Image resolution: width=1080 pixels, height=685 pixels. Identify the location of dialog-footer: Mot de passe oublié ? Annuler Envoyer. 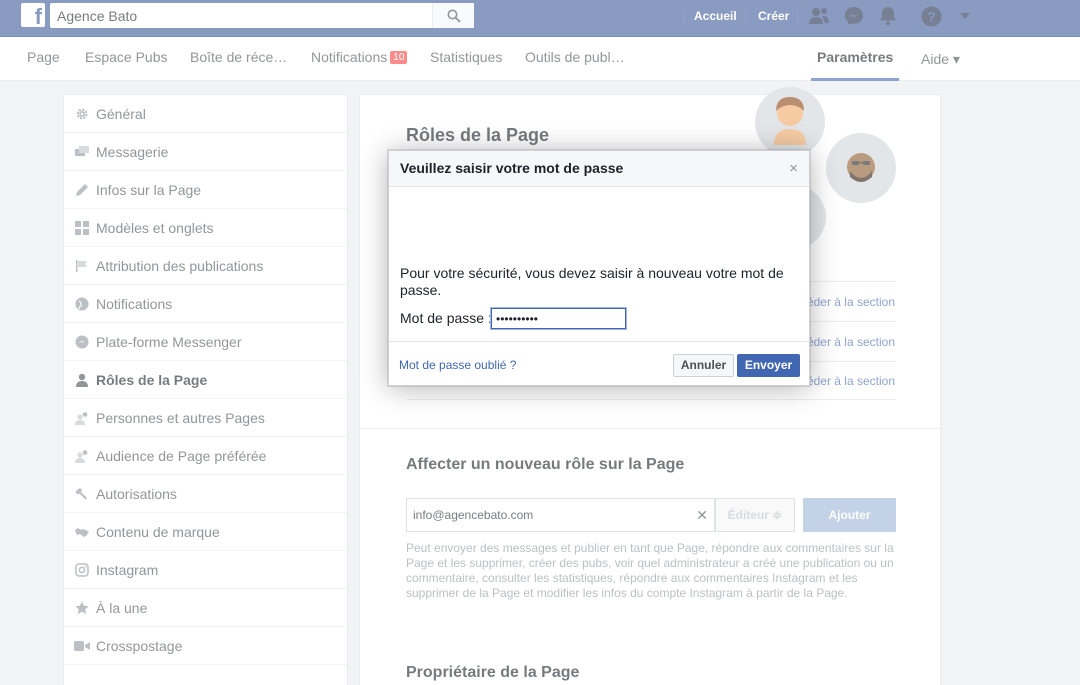
(599, 363).